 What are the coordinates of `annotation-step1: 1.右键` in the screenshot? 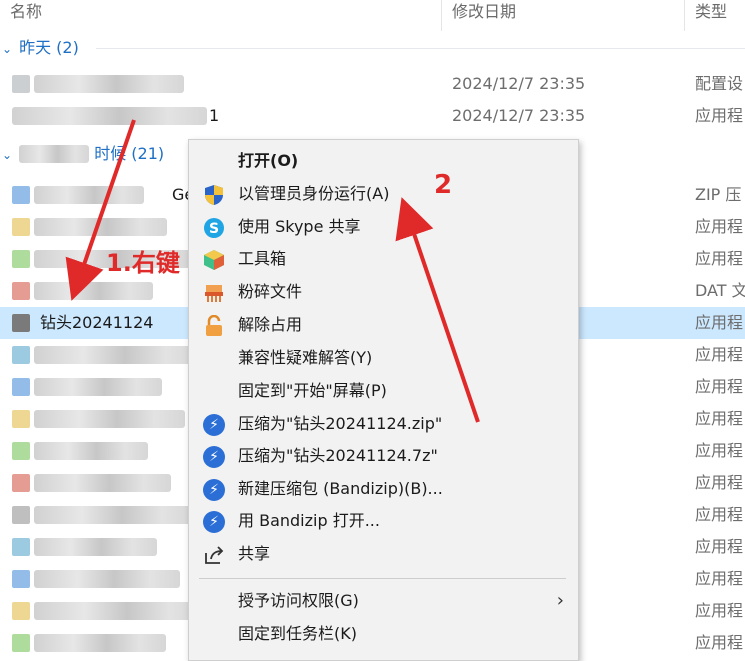 It's located at (143, 263).